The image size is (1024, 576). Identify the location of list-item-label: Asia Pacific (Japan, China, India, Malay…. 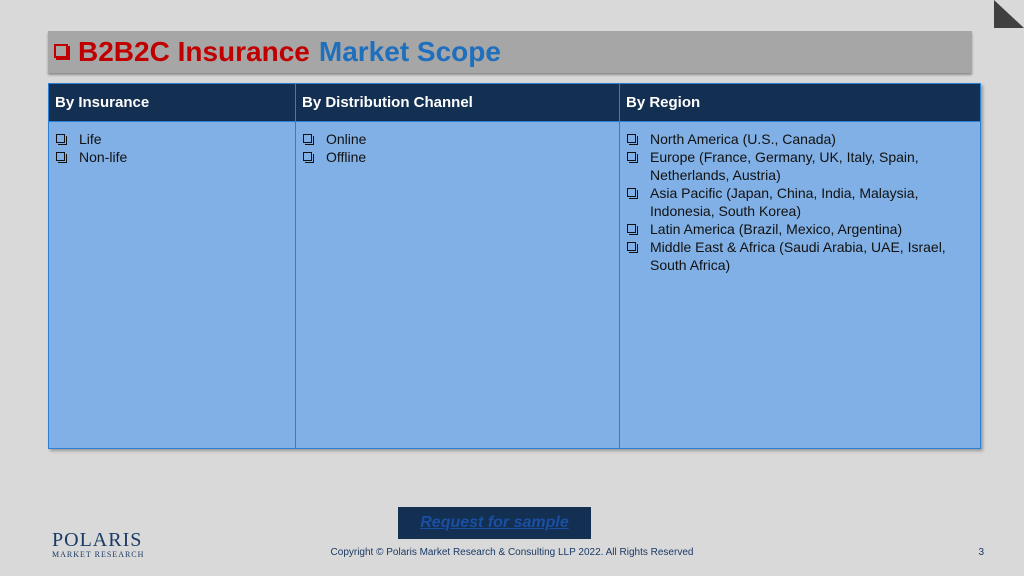
(784, 202).